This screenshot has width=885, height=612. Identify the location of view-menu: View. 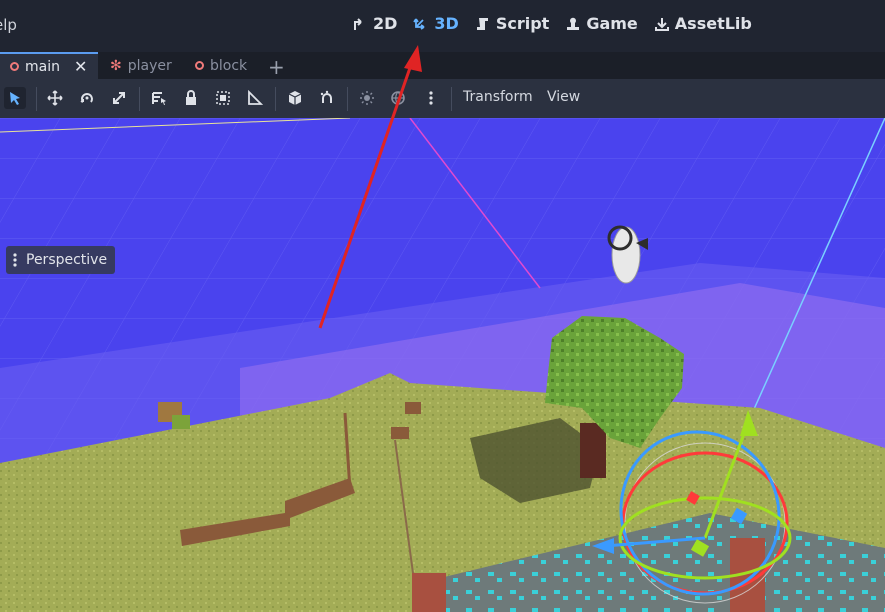
(563, 97).